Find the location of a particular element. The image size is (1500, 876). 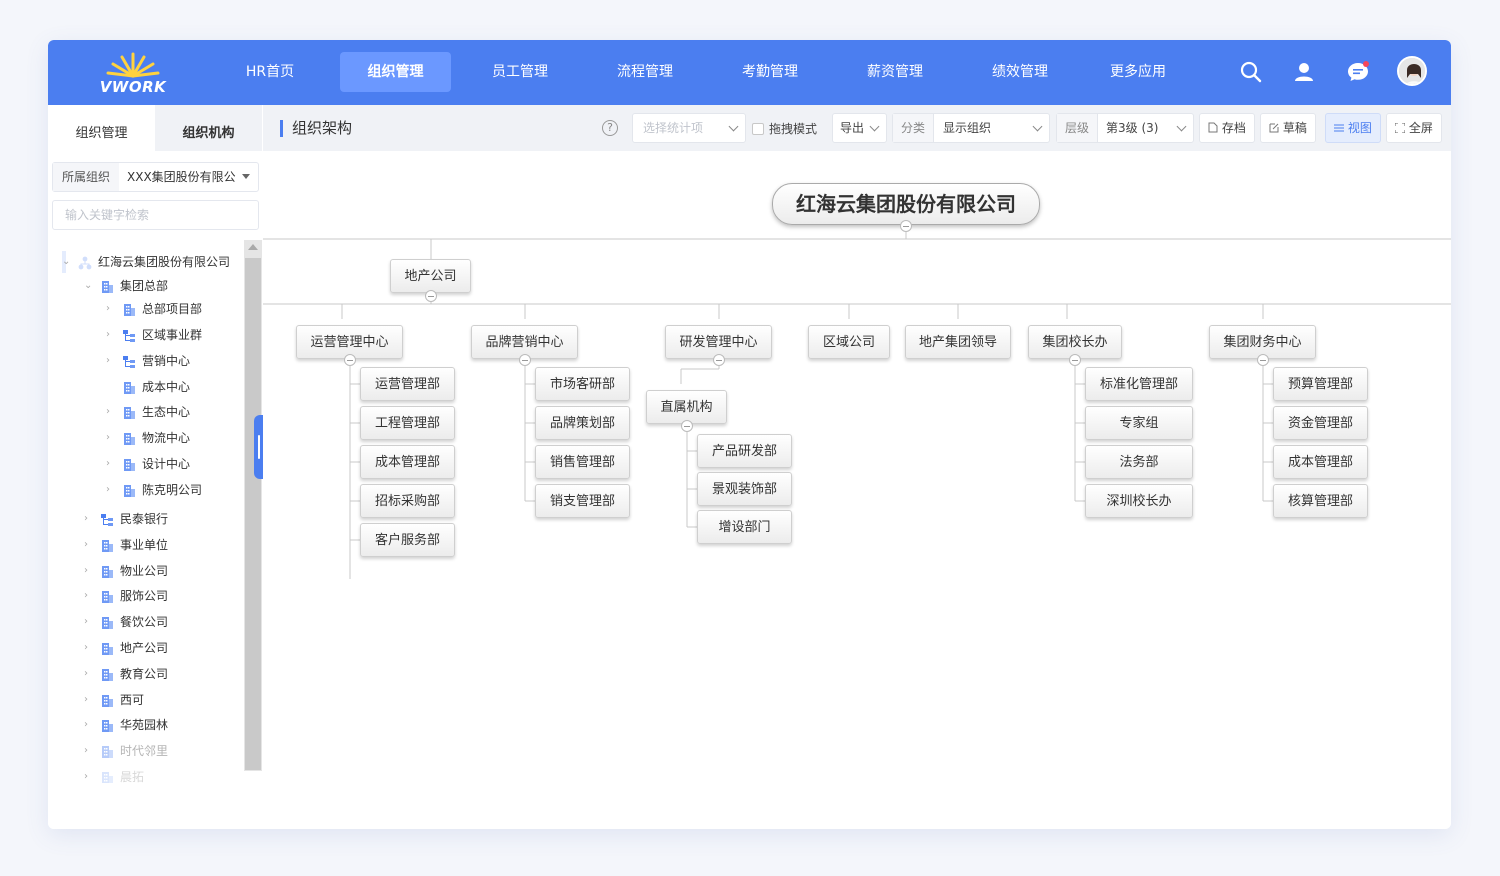

org-node-expense-mgmt: 销支管理部 is located at coordinates (582, 501).